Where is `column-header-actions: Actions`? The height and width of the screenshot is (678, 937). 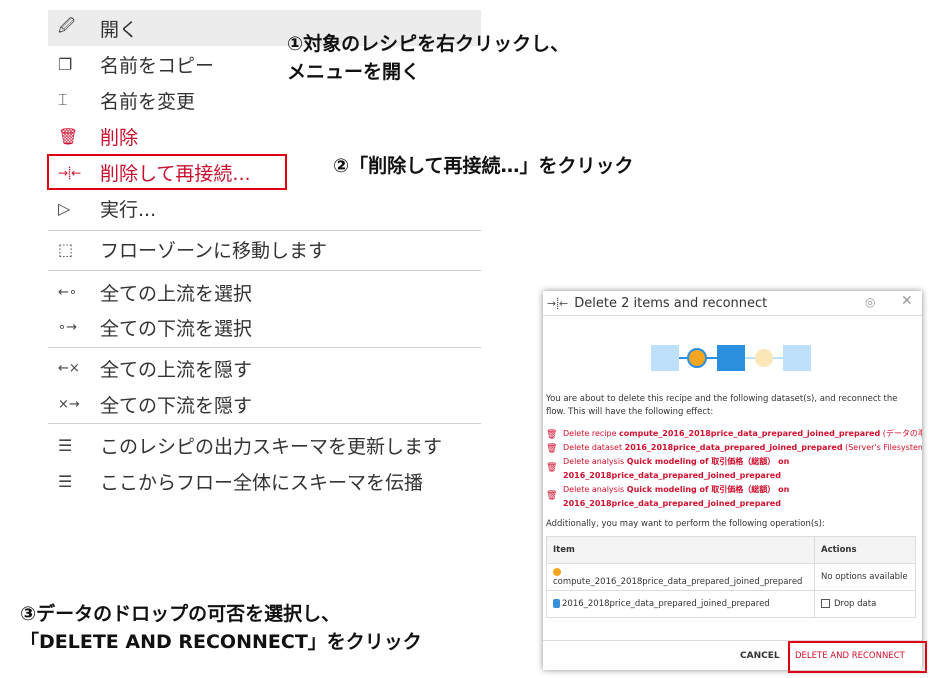
column-header-actions: Actions is located at coordinates (865, 550).